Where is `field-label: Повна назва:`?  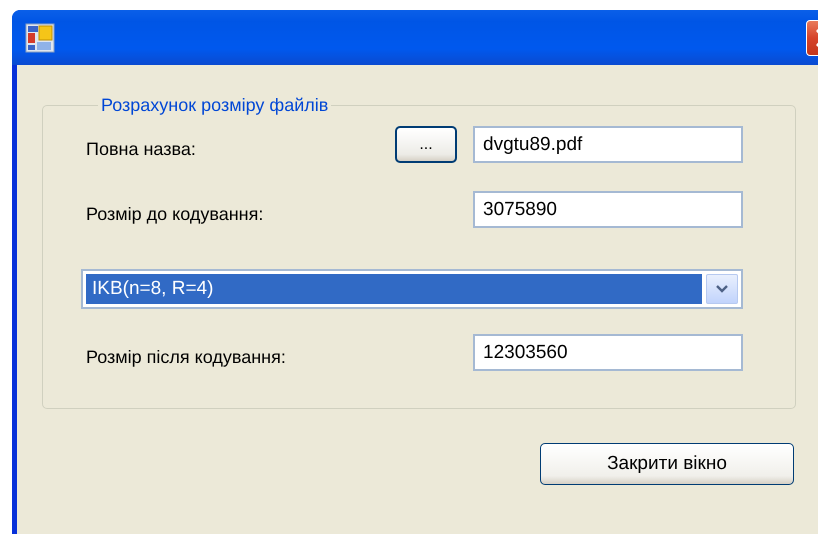 field-label: Повна назва: is located at coordinates (141, 149).